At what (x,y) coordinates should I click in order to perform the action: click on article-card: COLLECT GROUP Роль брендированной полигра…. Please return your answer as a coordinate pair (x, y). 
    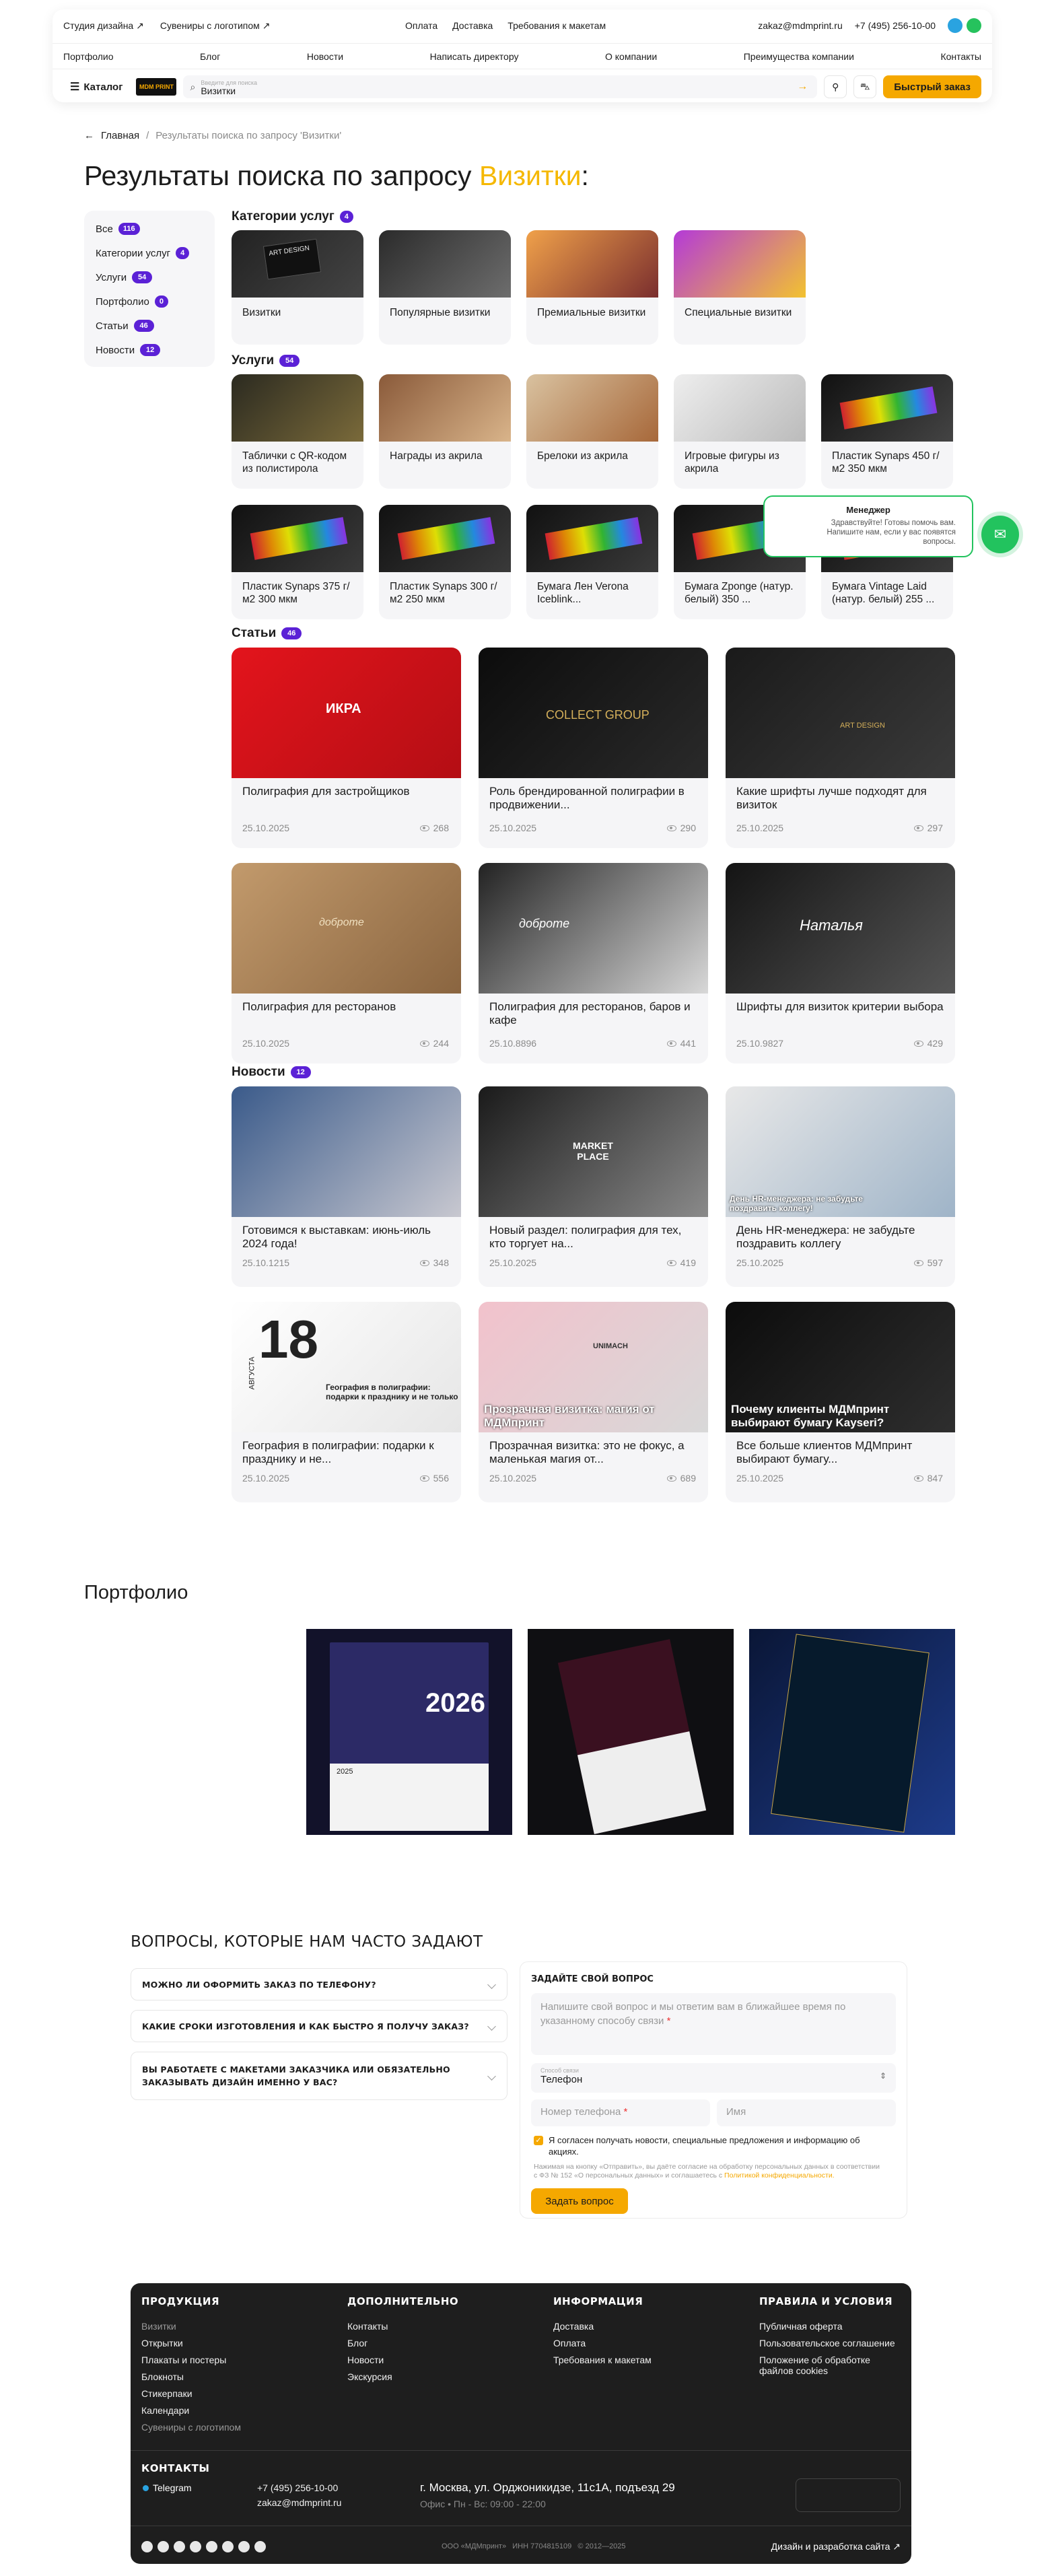
    Looking at the image, I should click on (594, 748).